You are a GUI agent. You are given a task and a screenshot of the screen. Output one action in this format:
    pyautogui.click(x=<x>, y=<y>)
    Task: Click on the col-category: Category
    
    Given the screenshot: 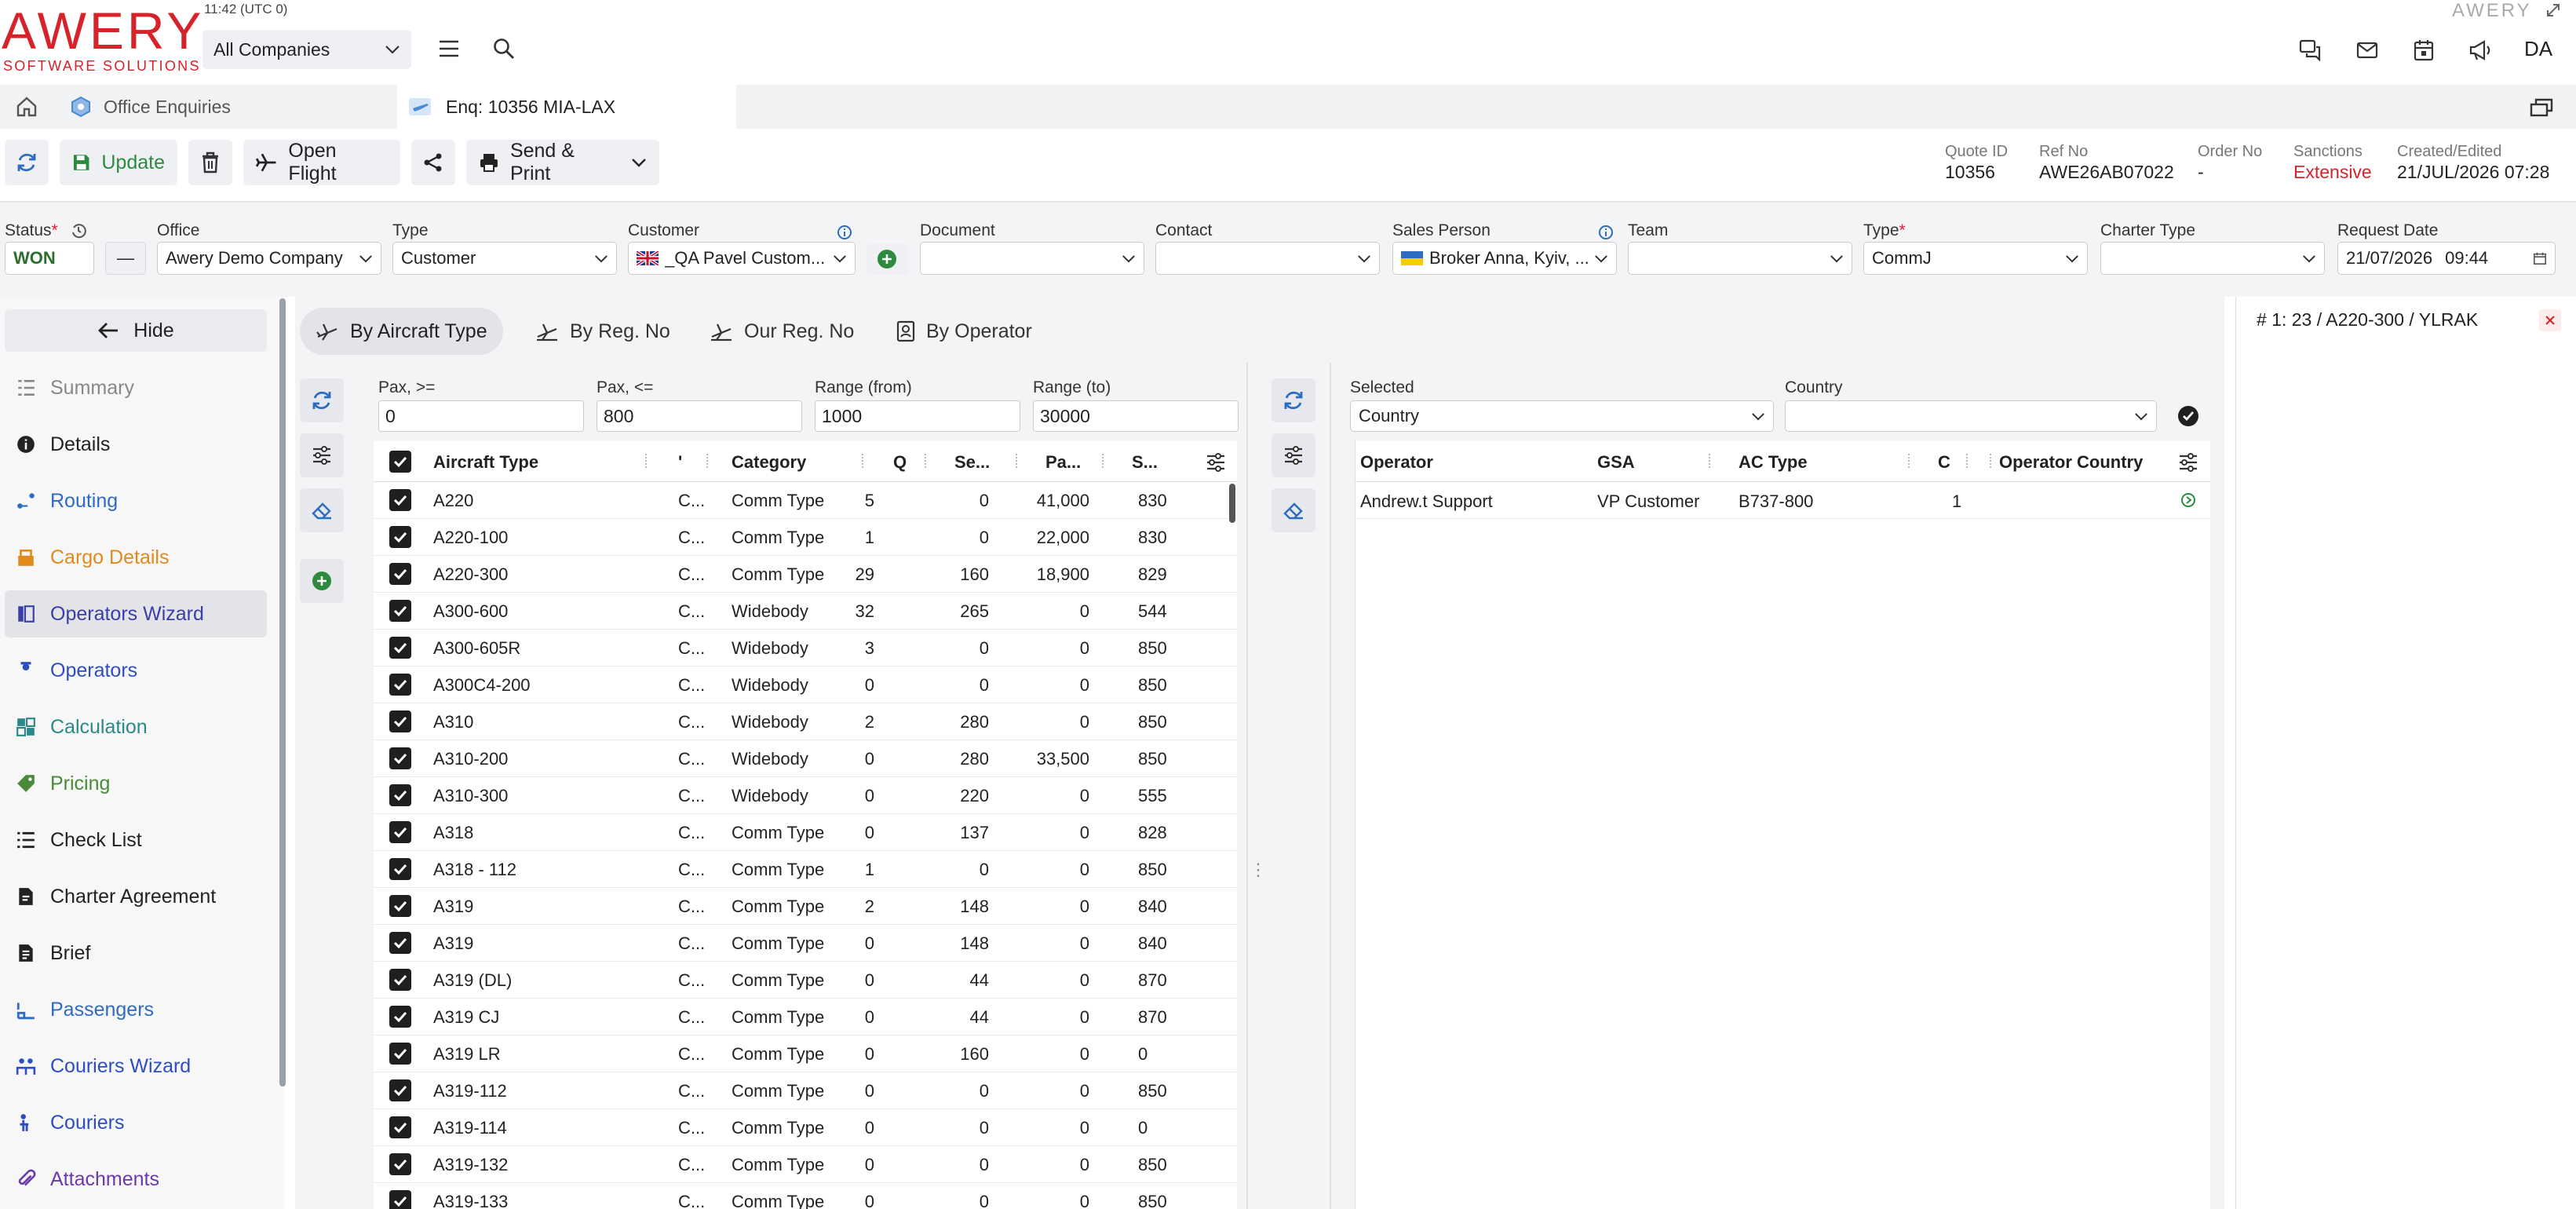 What is the action you would take?
    pyautogui.click(x=769, y=462)
    